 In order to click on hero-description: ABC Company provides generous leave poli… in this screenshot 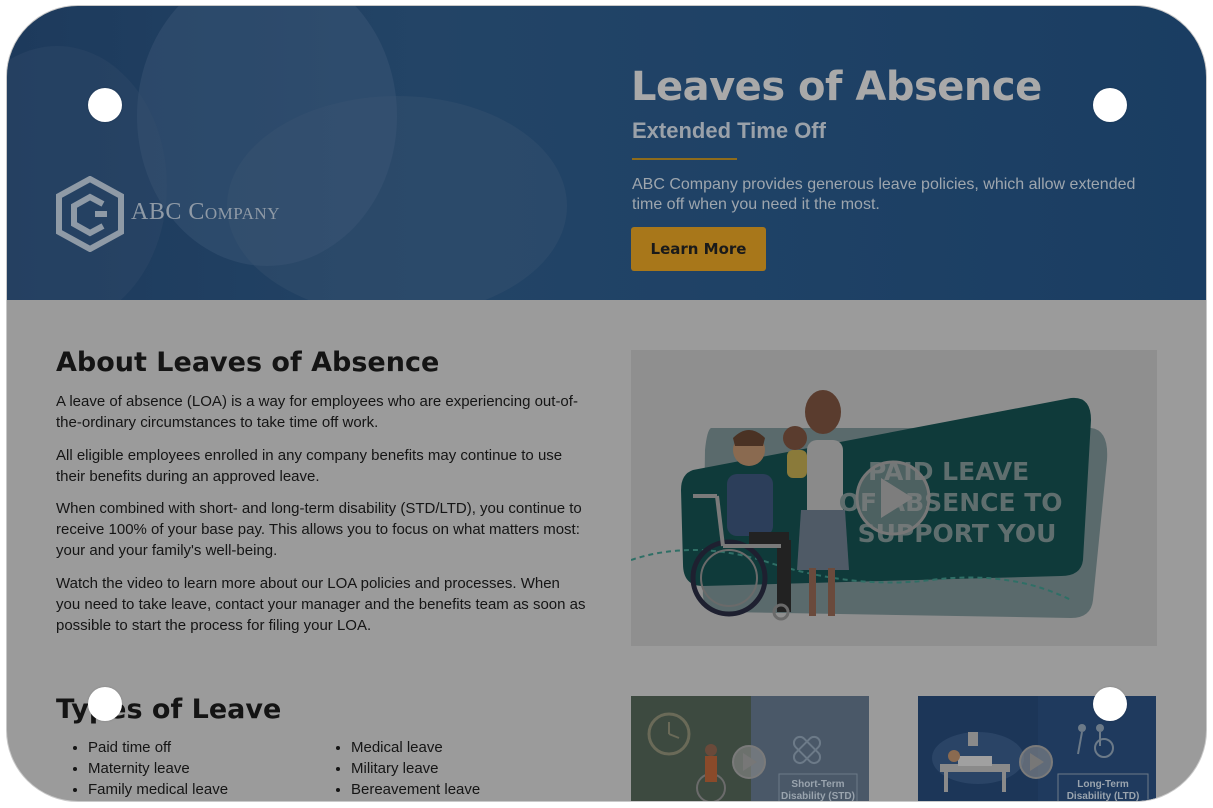, I will do `click(884, 194)`.